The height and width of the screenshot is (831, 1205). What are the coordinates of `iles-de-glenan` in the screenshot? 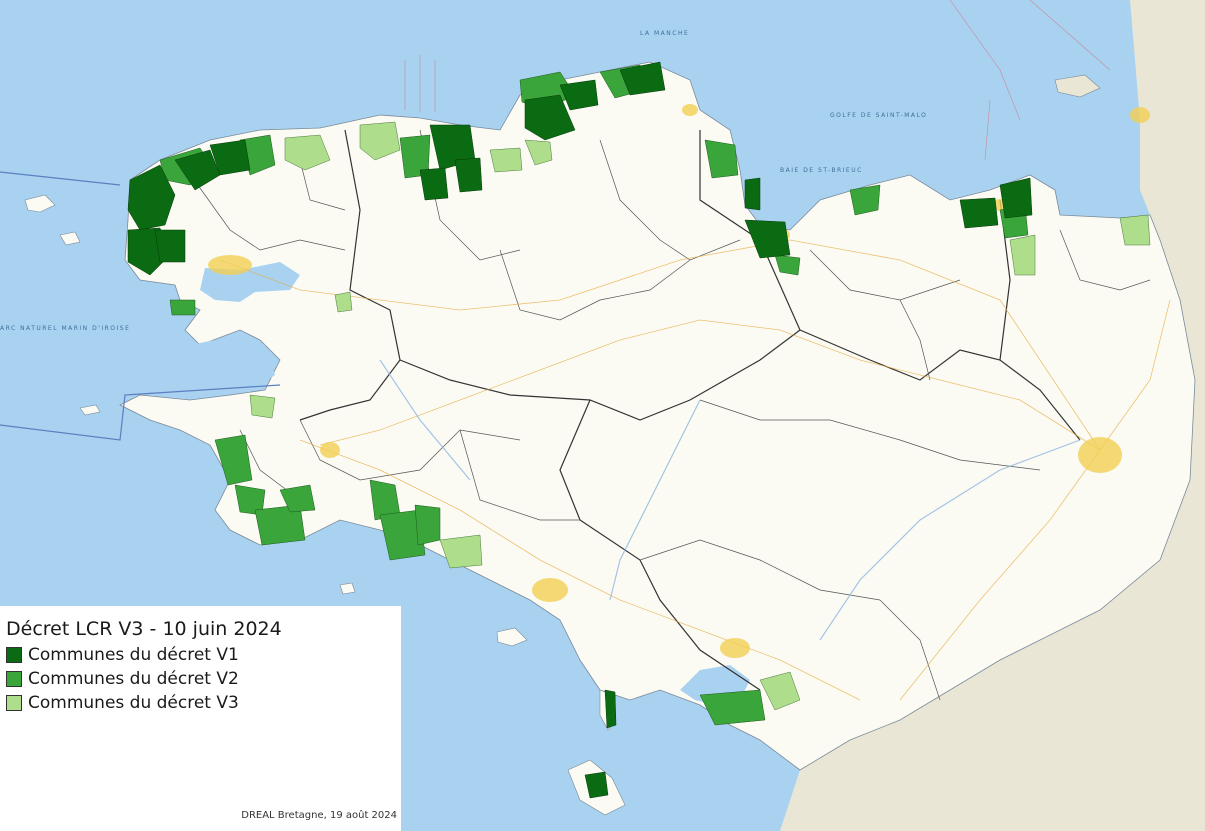 It's located at (347, 588).